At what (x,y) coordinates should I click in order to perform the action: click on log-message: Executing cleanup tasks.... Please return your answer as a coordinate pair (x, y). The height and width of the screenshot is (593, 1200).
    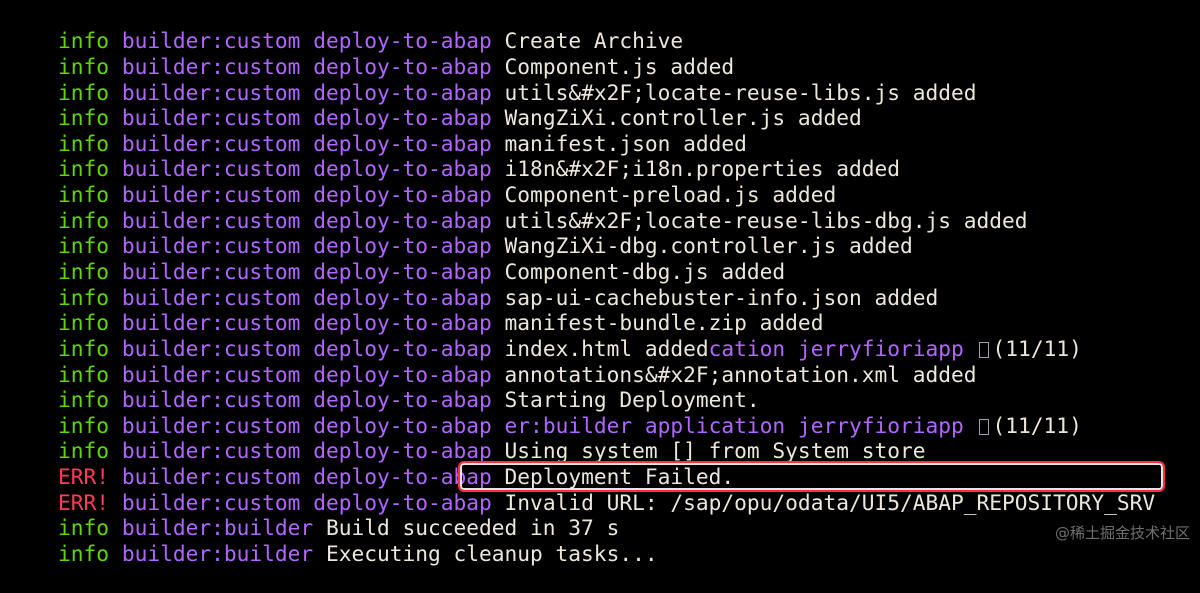
    Looking at the image, I should click on (491, 553).